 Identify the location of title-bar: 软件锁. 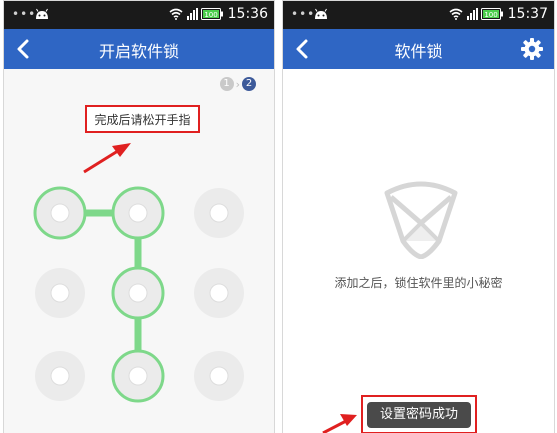
(418, 49).